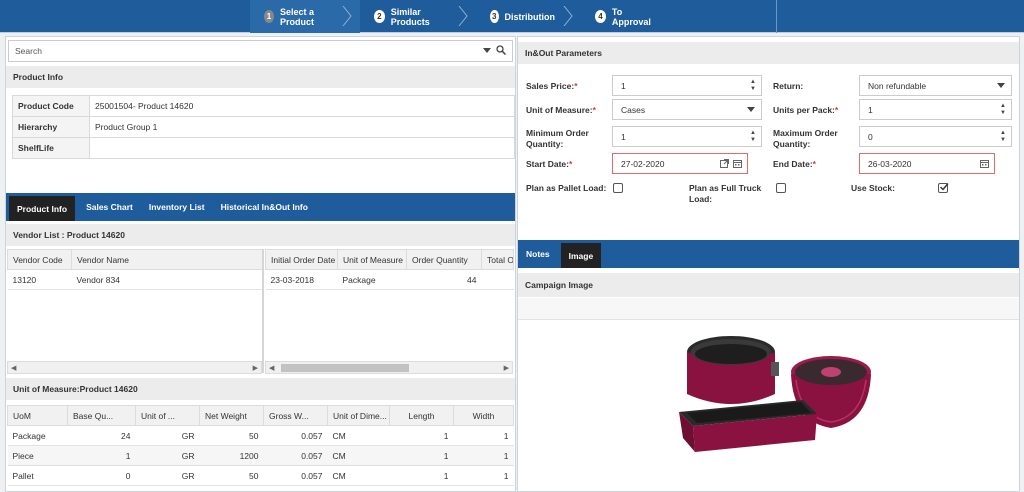 The image size is (1024, 492). I want to click on column-header: Total O, so click(497, 259).